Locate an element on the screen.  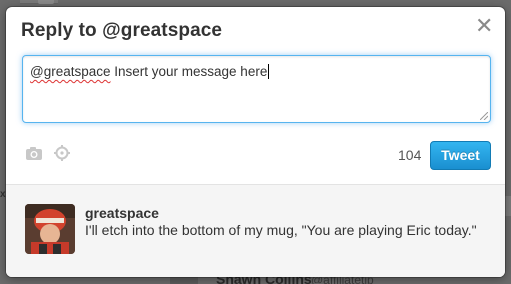
location-icon is located at coordinates (62, 153).